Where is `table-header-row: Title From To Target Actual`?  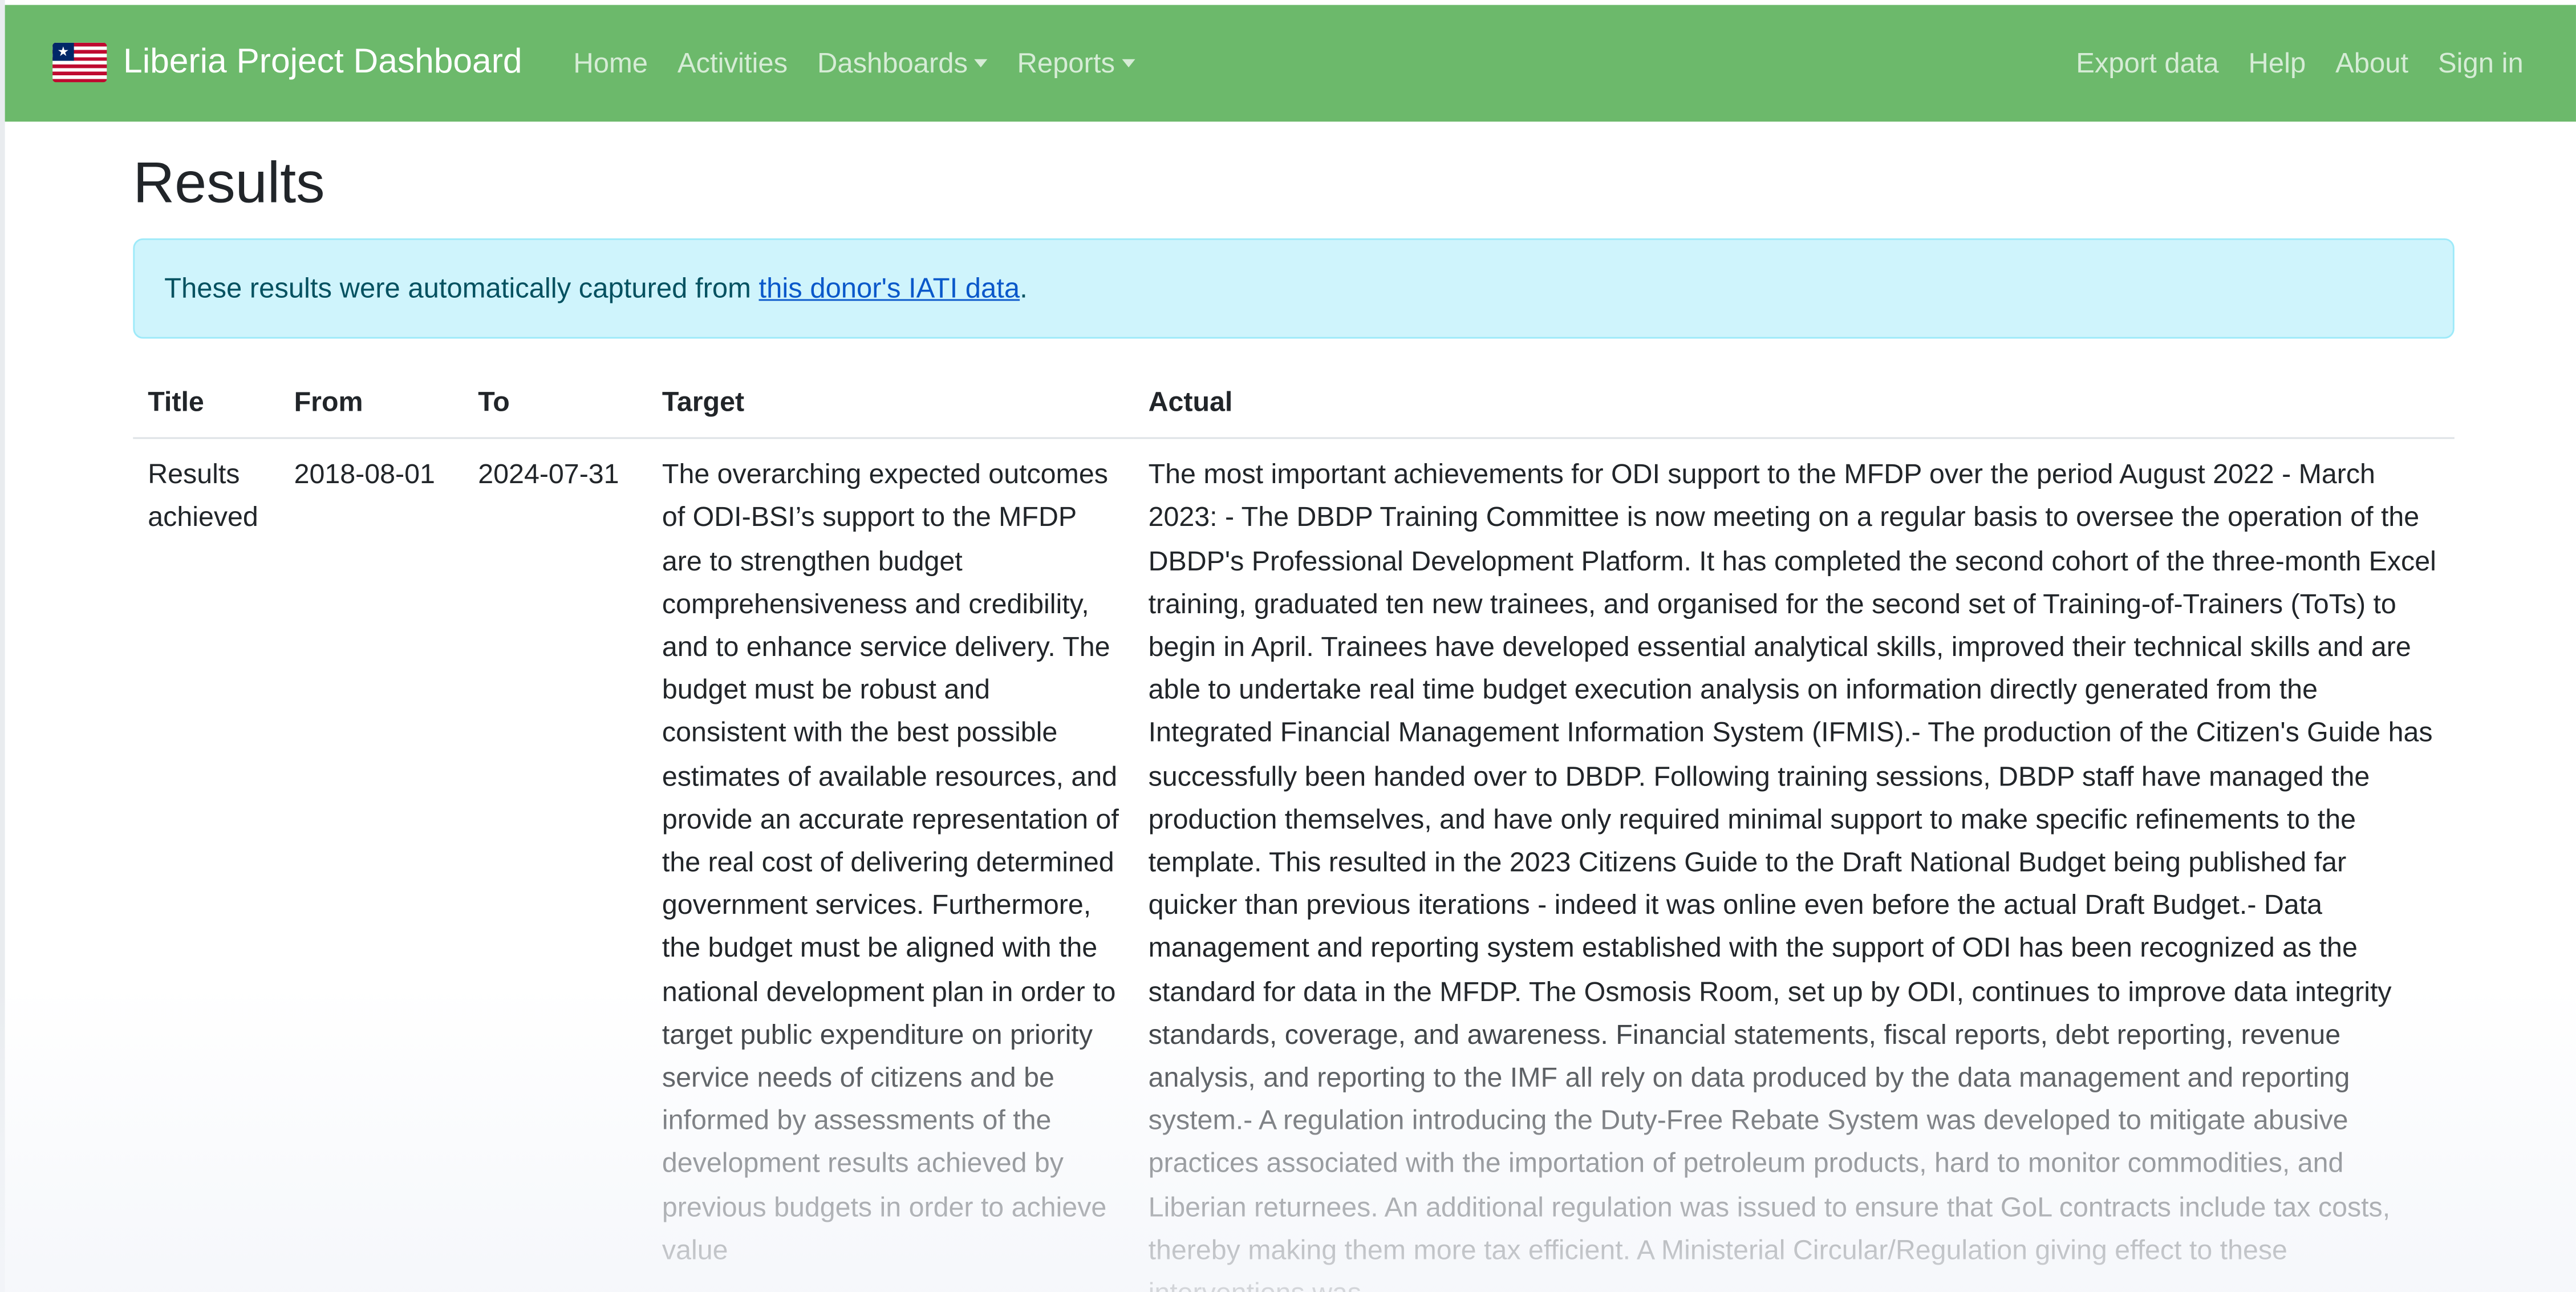 table-header-row: Title From To Target Actual is located at coordinates (1294, 403).